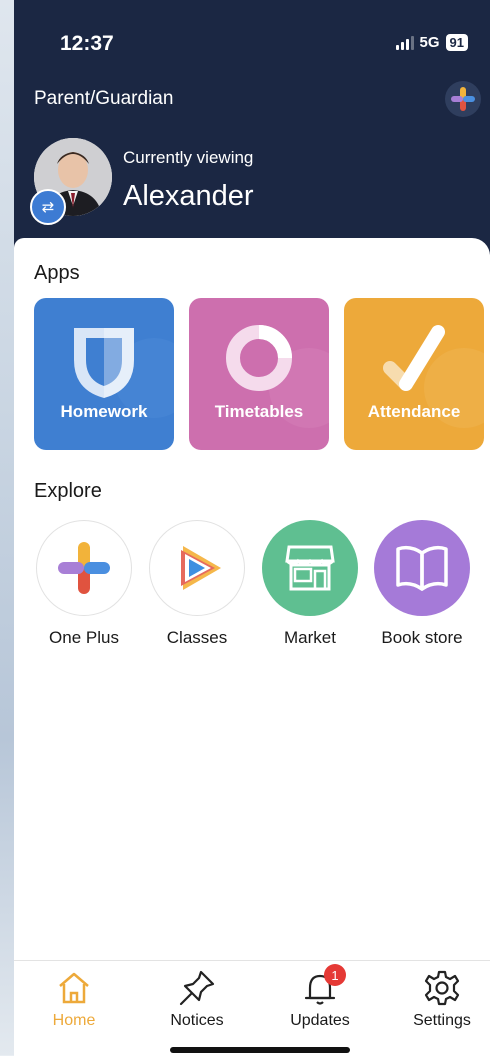  I want to click on app-tile-timetables: Timetables, so click(259, 374).